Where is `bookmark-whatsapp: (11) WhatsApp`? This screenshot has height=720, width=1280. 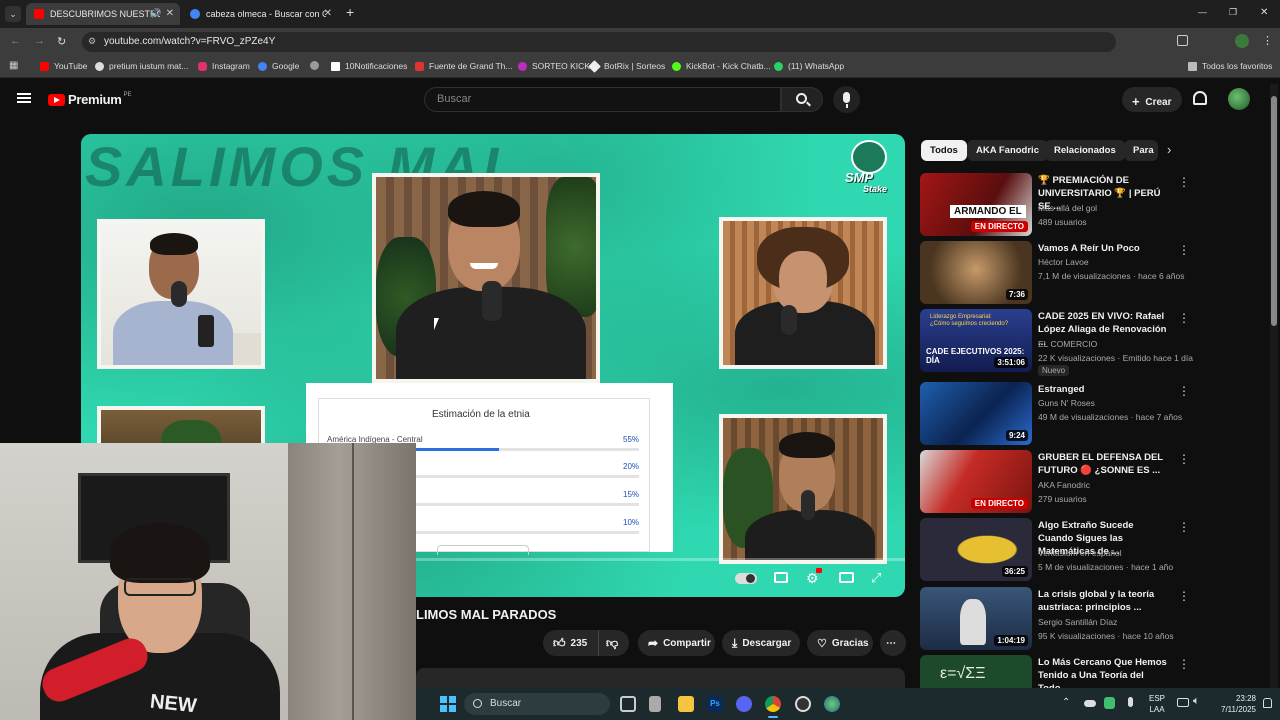 bookmark-whatsapp: (11) WhatsApp is located at coordinates (809, 66).